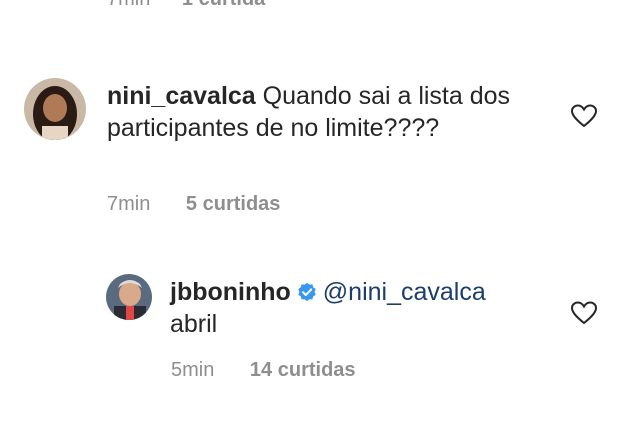 This screenshot has height=424, width=640. I want to click on comment-likes: 1 curtida, so click(223, 5).